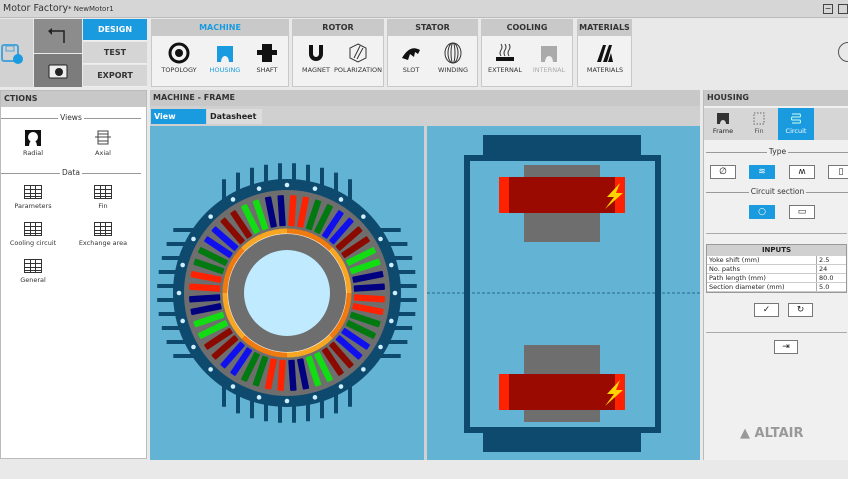 The image size is (848, 479). Describe the element at coordinates (424, 9) in the screenshot. I see `title-bar: Motor Factory * NewMotor1 −` at that location.